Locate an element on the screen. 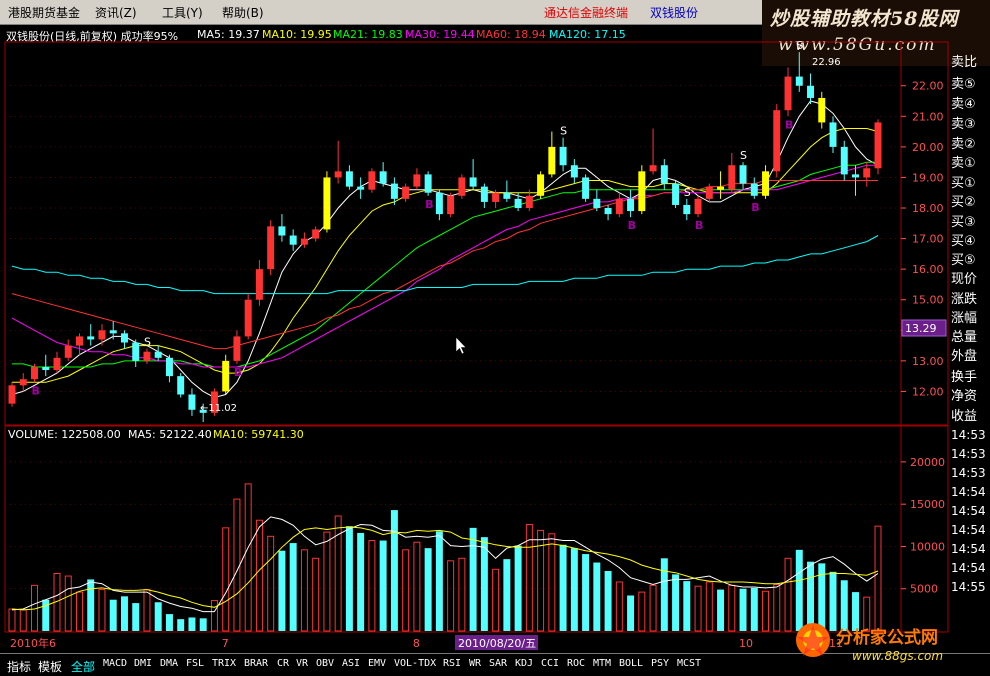  tab-trix: TRIX is located at coordinates (224, 663).